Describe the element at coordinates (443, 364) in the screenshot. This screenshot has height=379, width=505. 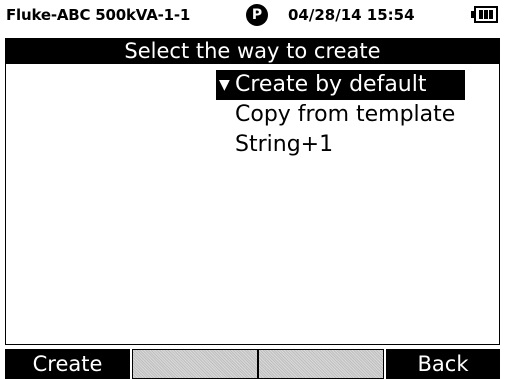
I see `back-button: Back` at that location.